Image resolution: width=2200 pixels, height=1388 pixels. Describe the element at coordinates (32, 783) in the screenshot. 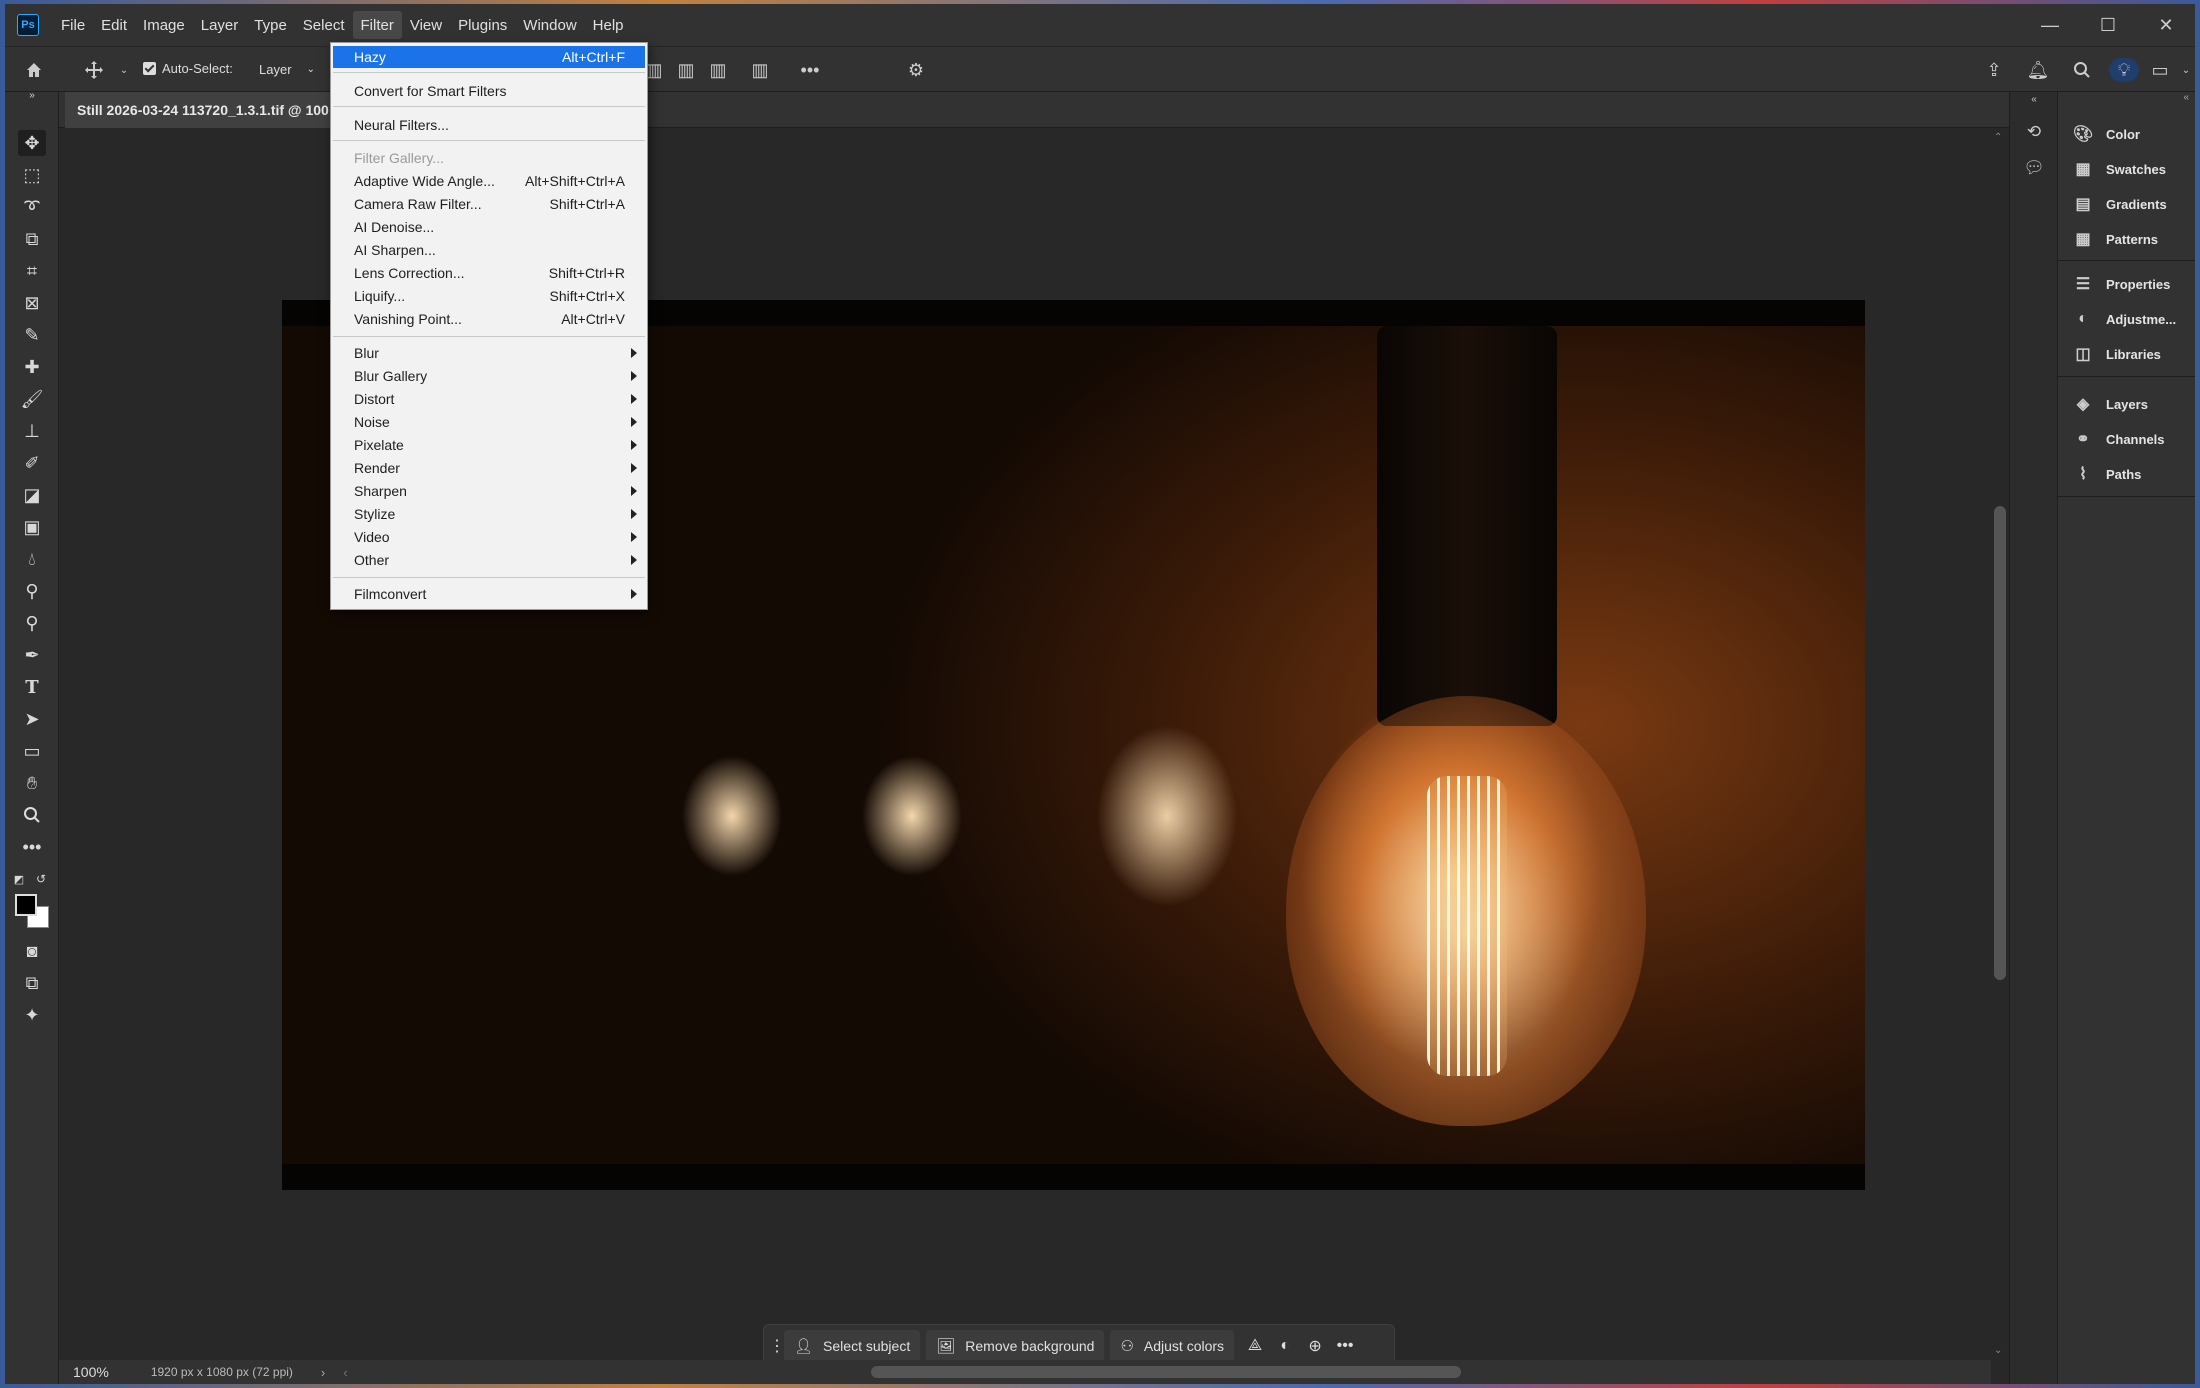

I see `hand-tool: ✋︎` at that location.